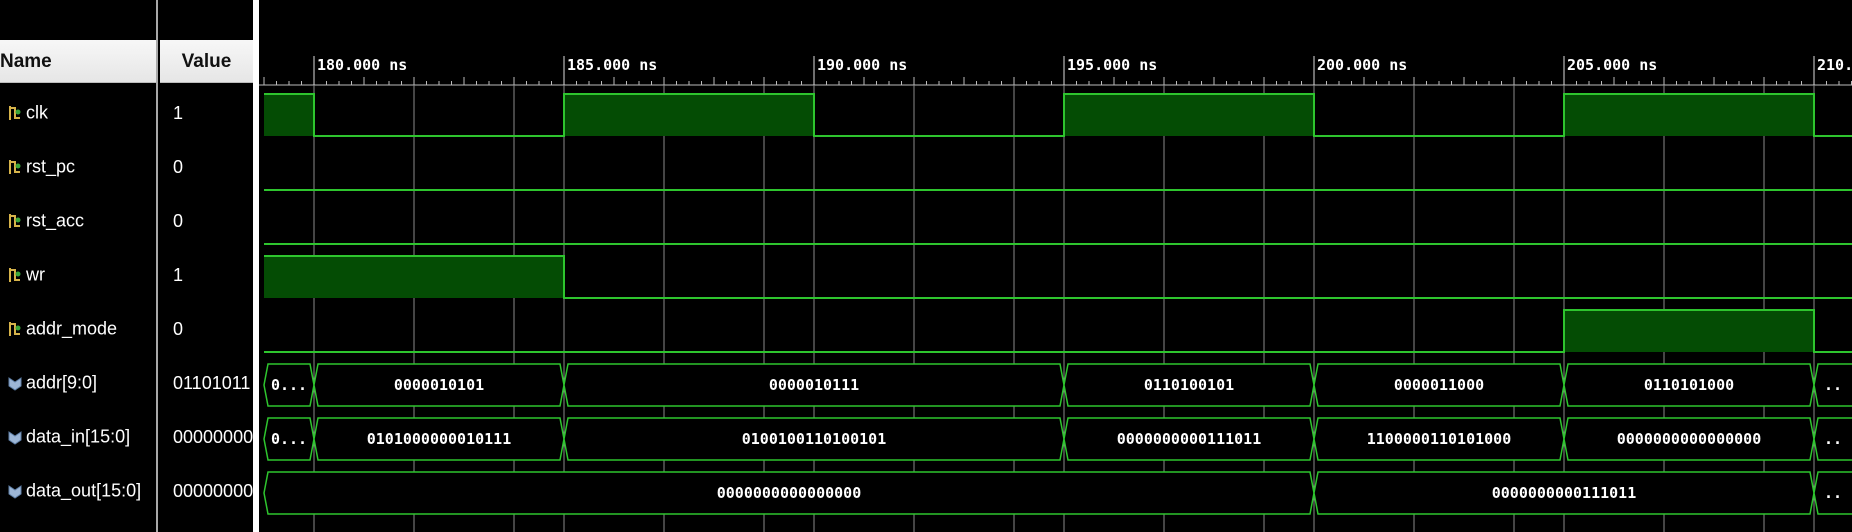 The image size is (1852, 532). Describe the element at coordinates (78, 61) in the screenshot. I see `name-column-header: Name` at that location.